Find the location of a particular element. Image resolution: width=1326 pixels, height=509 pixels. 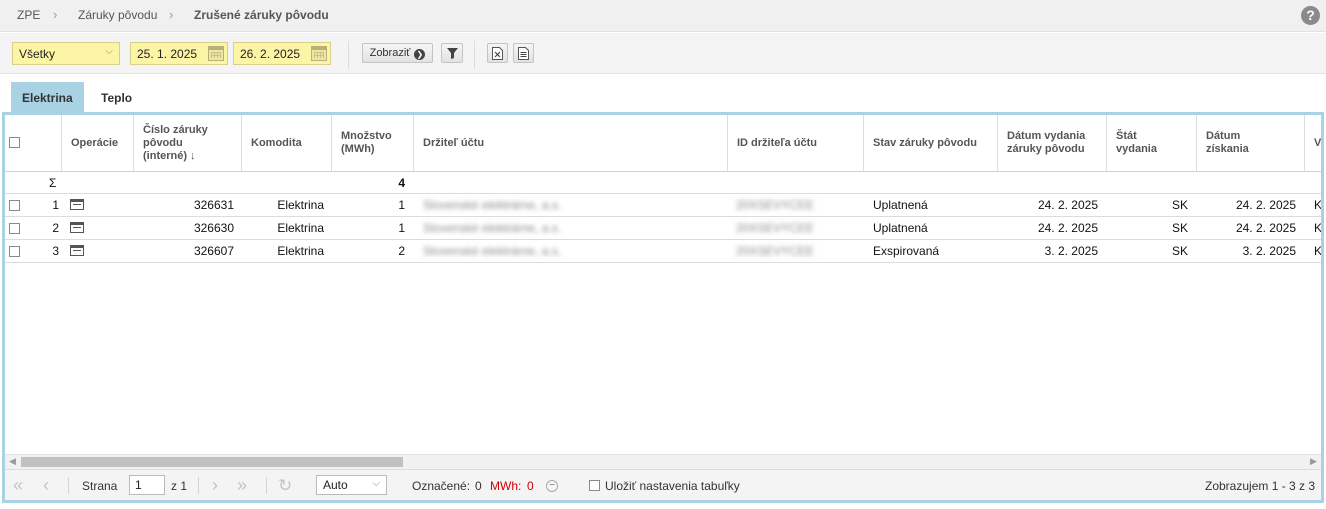

breadcrumb-current: Zrušené záruky pôvodu is located at coordinates (261, 15).